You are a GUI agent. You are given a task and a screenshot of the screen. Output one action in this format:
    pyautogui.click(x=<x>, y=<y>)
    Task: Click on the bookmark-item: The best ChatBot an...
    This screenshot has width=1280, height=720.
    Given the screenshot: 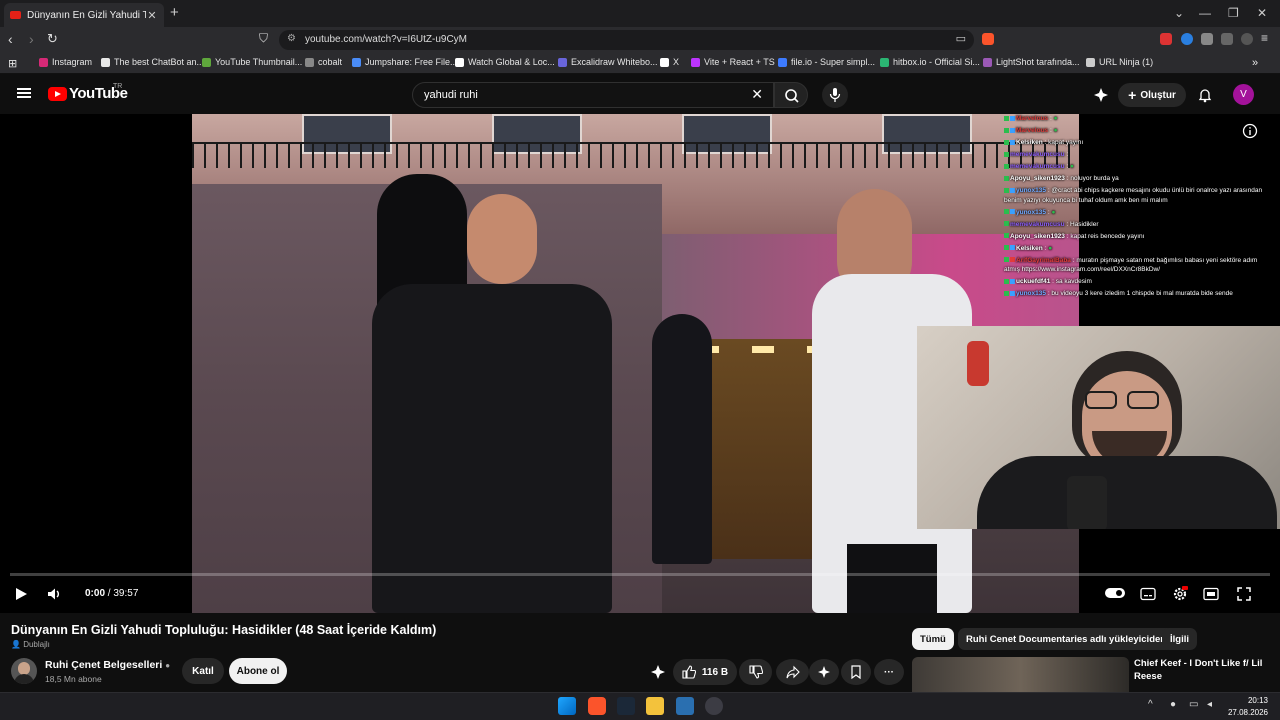 What is the action you would take?
    pyautogui.click(x=152, y=62)
    